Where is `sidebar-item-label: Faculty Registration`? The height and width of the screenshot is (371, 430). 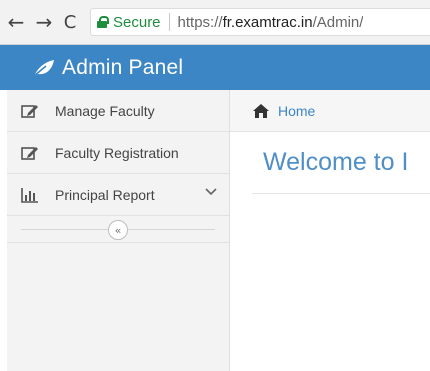 sidebar-item-label: Faculty Registration is located at coordinates (117, 152).